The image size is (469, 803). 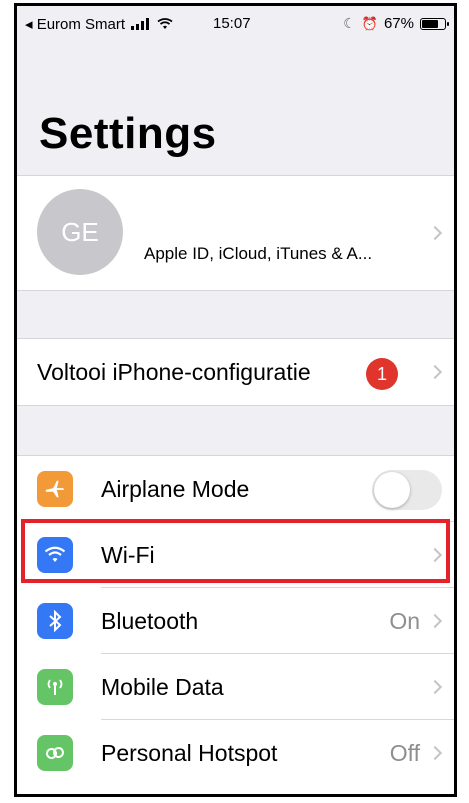 What do you see at coordinates (55, 753) in the screenshot?
I see `hotspot-icon` at bounding box center [55, 753].